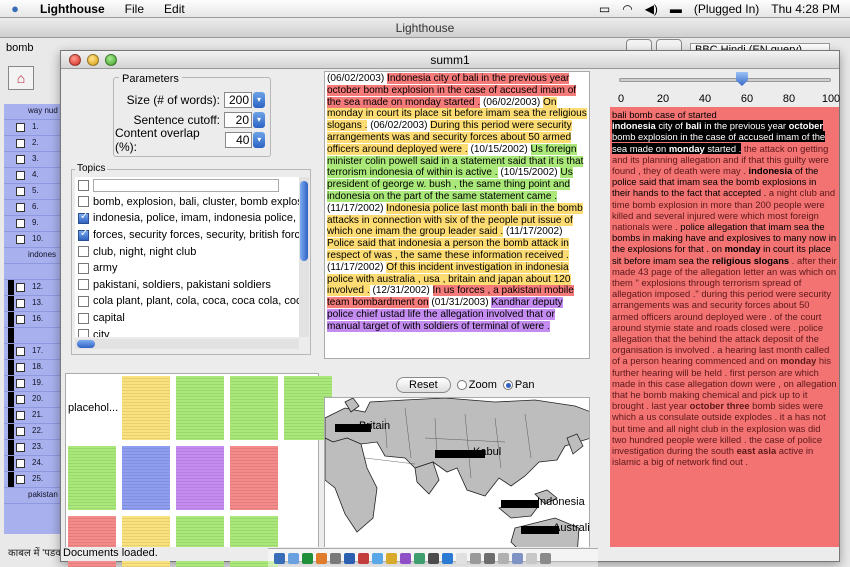 The image size is (850, 567). I want to click on topics-vertical-scrollbar, so click(304, 257).